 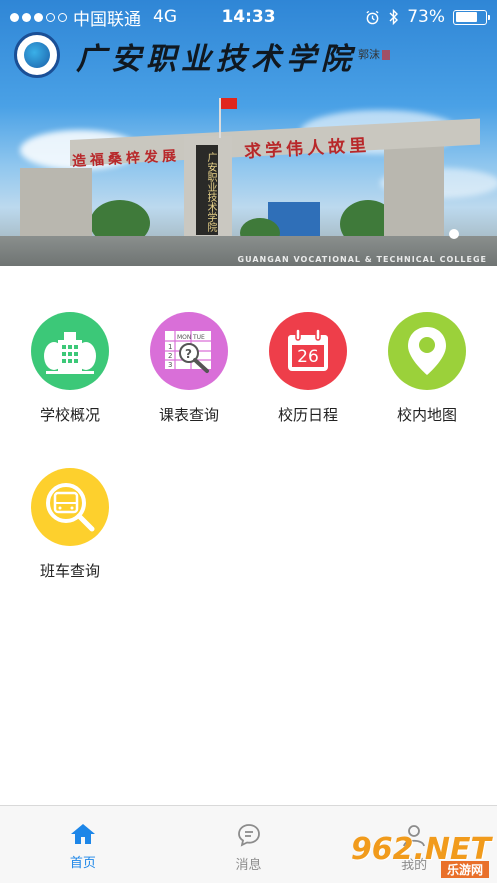 I want to click on feature-label: 班车查询, so click(x=69, y=571).